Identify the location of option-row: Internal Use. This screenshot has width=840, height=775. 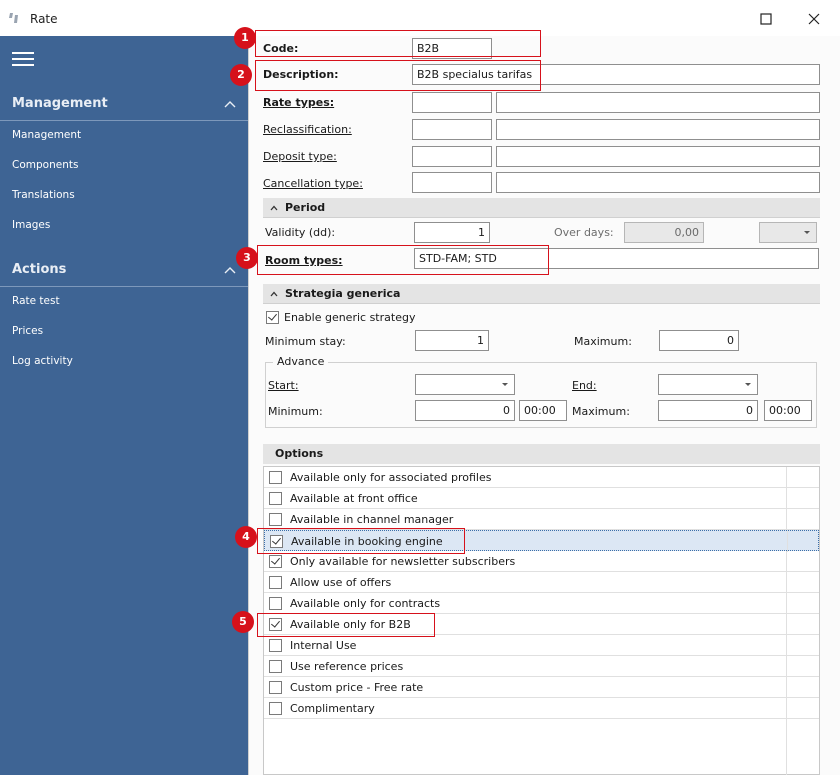
(541, 645).